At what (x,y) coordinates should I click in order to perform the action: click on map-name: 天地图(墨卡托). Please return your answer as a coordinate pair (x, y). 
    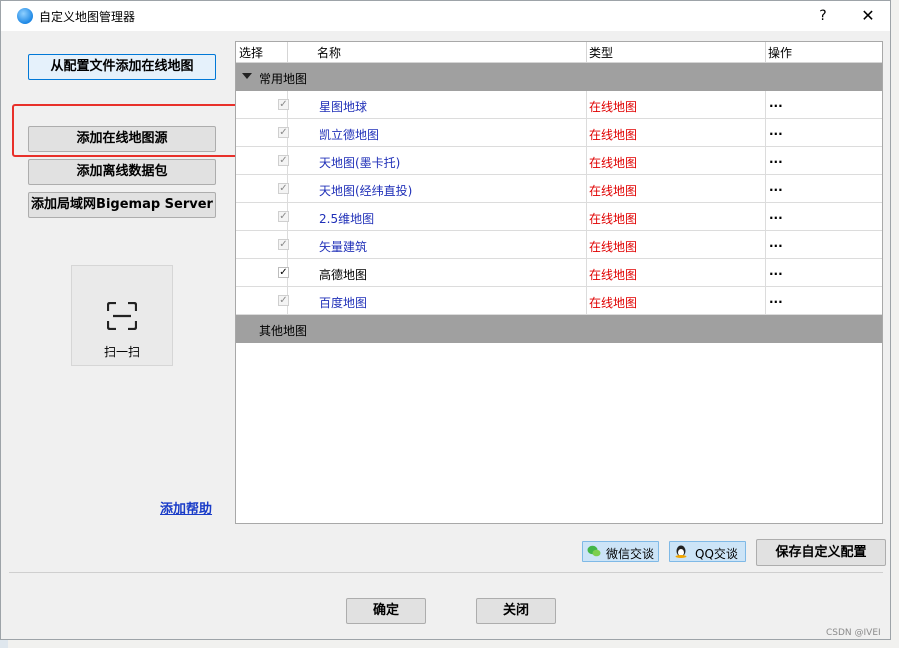
    Looking at the image, I should click on (360, 163).